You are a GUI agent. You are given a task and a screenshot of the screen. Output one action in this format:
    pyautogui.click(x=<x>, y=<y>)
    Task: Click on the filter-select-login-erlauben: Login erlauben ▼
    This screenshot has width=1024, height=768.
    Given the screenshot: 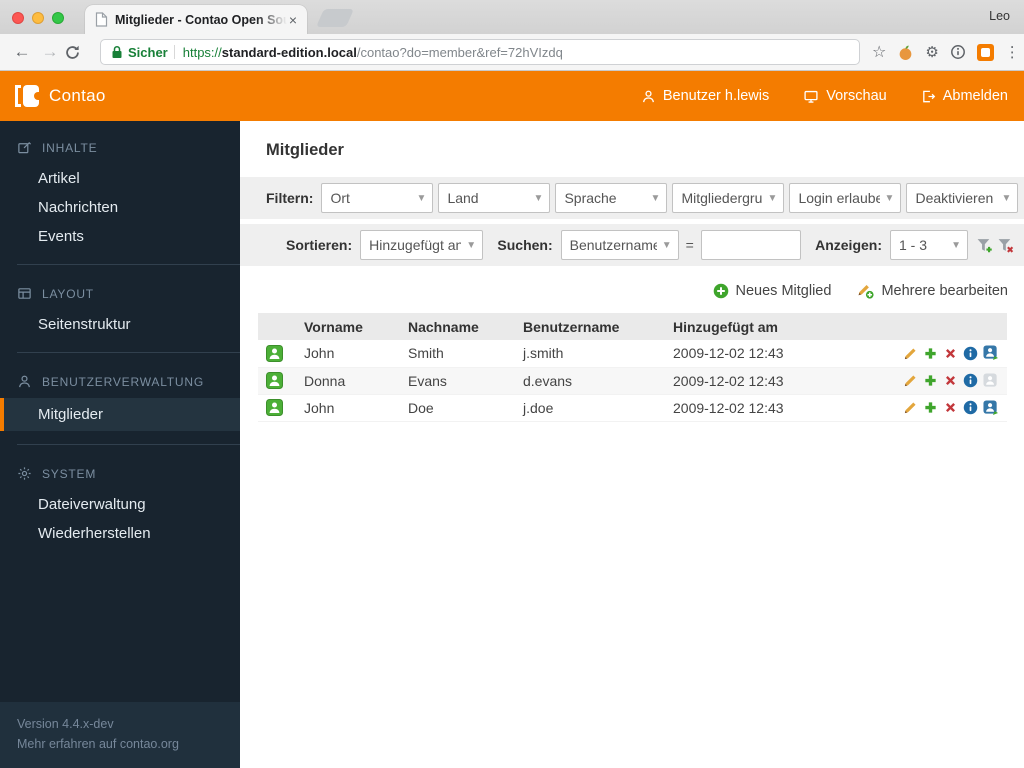 What is the action you would take?
    pyautogui.click(x=845, y=198)
    